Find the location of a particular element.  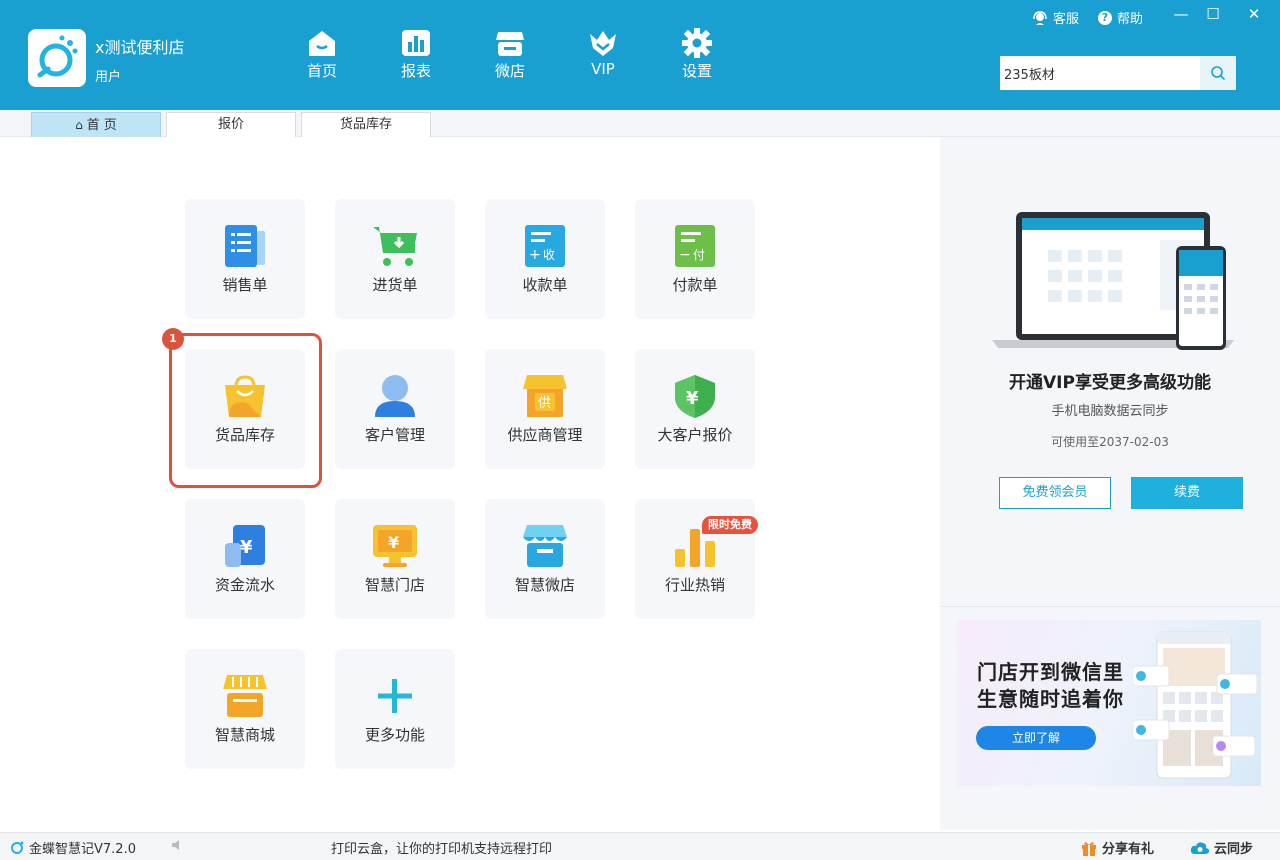

nav-settings-button: 设置 is located at coordinates (697, 56).